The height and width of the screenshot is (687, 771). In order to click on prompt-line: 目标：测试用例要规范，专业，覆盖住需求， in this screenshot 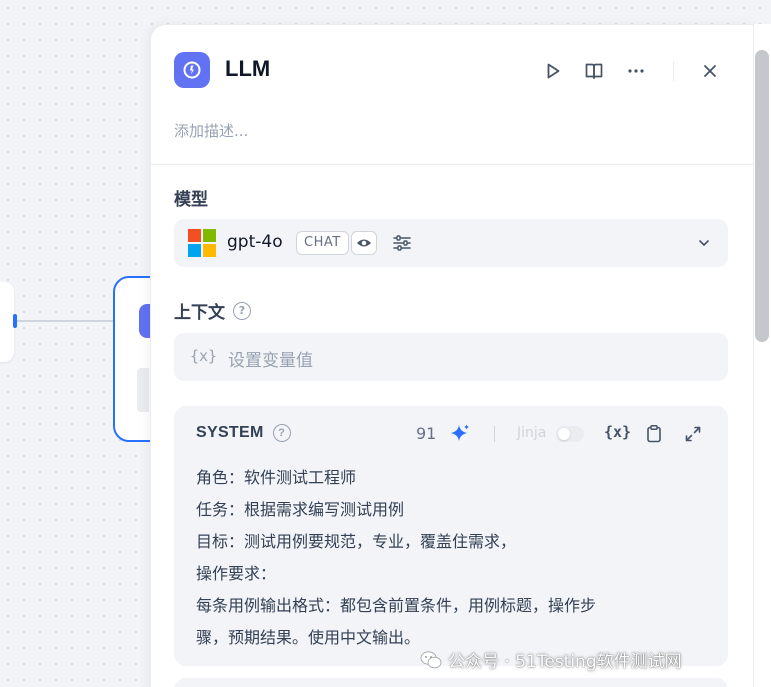, I will do `click(356, 541)`.